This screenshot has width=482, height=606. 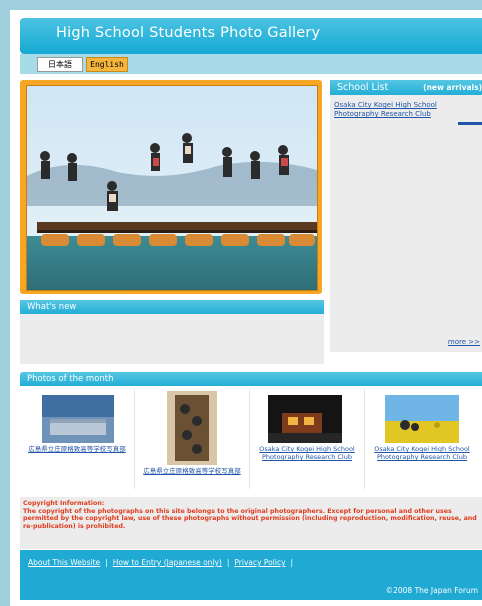 What do you see at coordinates (251, 379) in the screenshot?
I see `photos-of-month-title: Photos of the month` at bounding box center [251, 379].